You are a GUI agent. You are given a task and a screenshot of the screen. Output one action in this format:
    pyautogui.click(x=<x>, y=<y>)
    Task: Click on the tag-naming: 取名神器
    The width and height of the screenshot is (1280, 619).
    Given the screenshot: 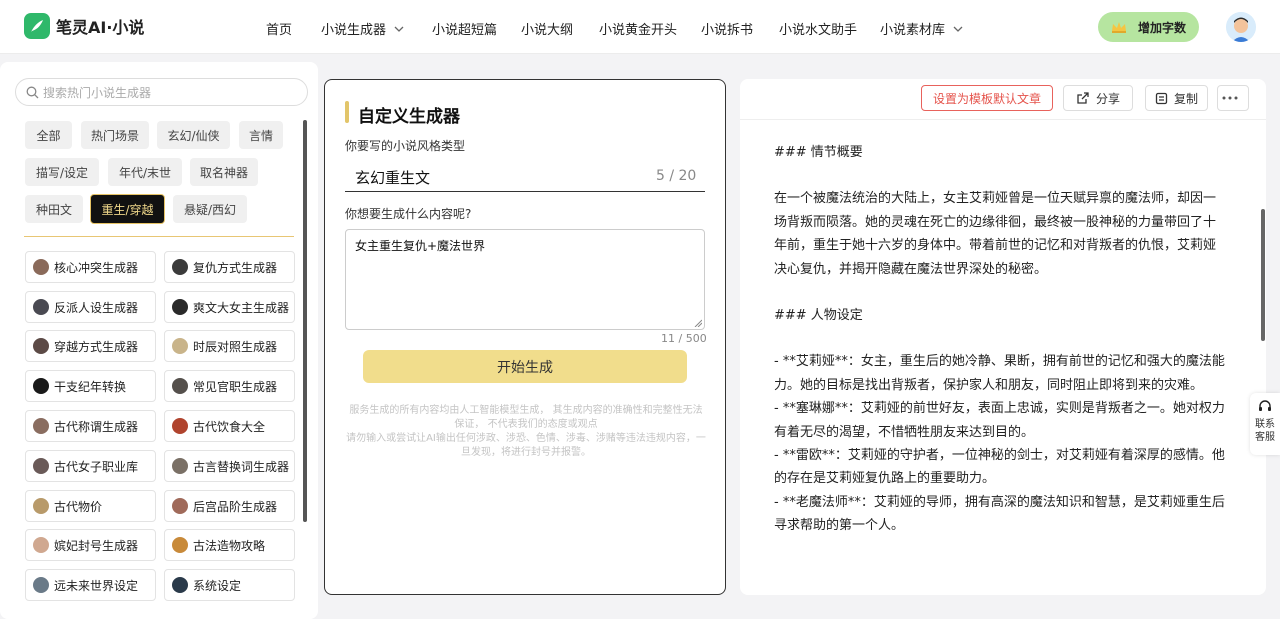 What is the action you would take?
    pyautogui.click(x=224, y=172)
    